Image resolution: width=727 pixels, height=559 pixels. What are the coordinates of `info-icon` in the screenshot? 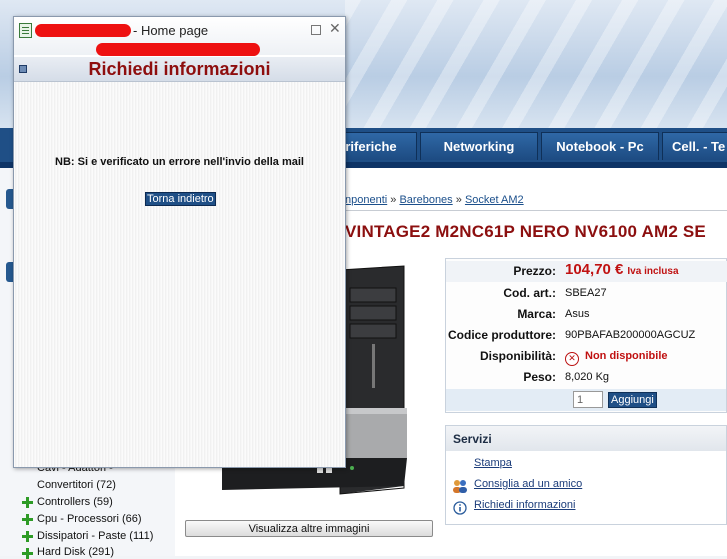 It's located at (460, 508).